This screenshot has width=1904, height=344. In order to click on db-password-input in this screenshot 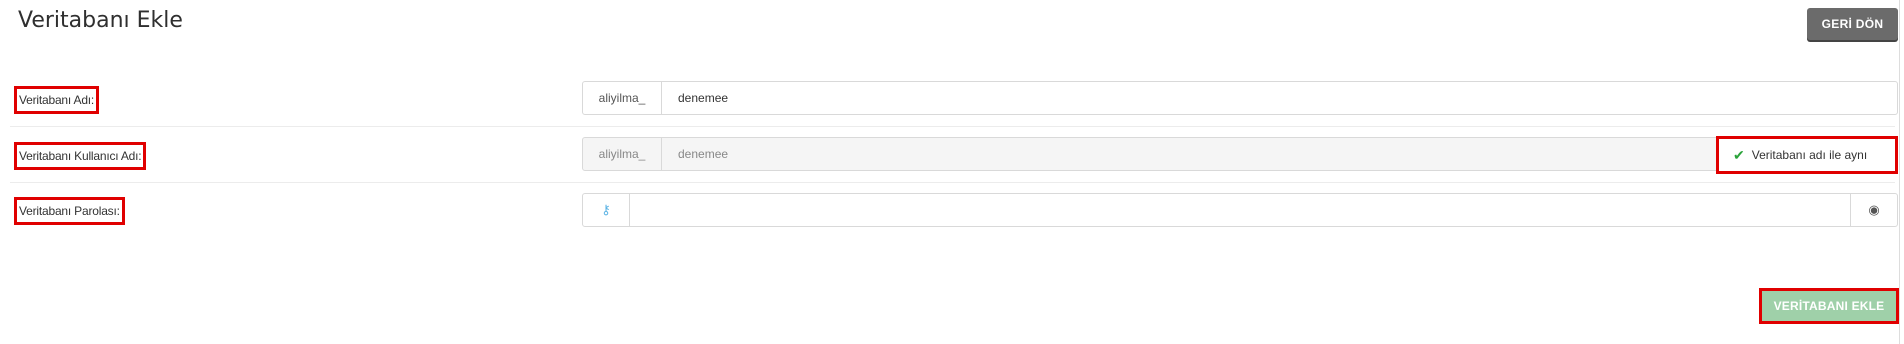, I will do `click(1240, 210)`.